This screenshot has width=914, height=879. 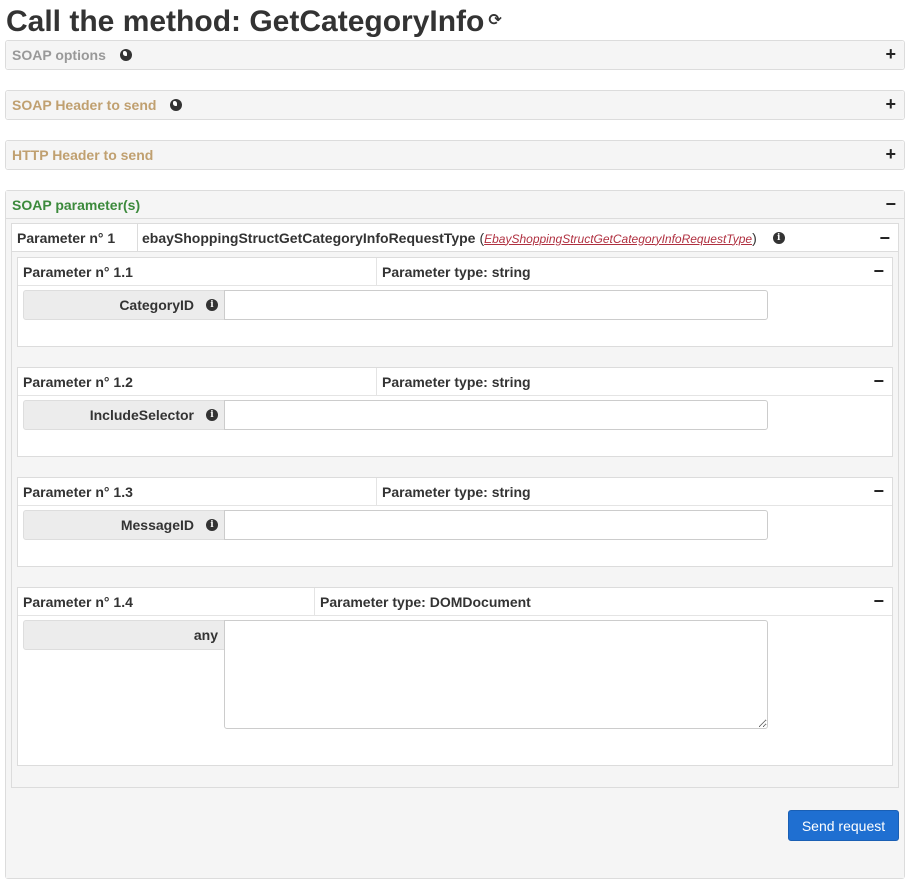 I want to click on http-header-header: HTTP Header to send +, so click(x=455, y=155).